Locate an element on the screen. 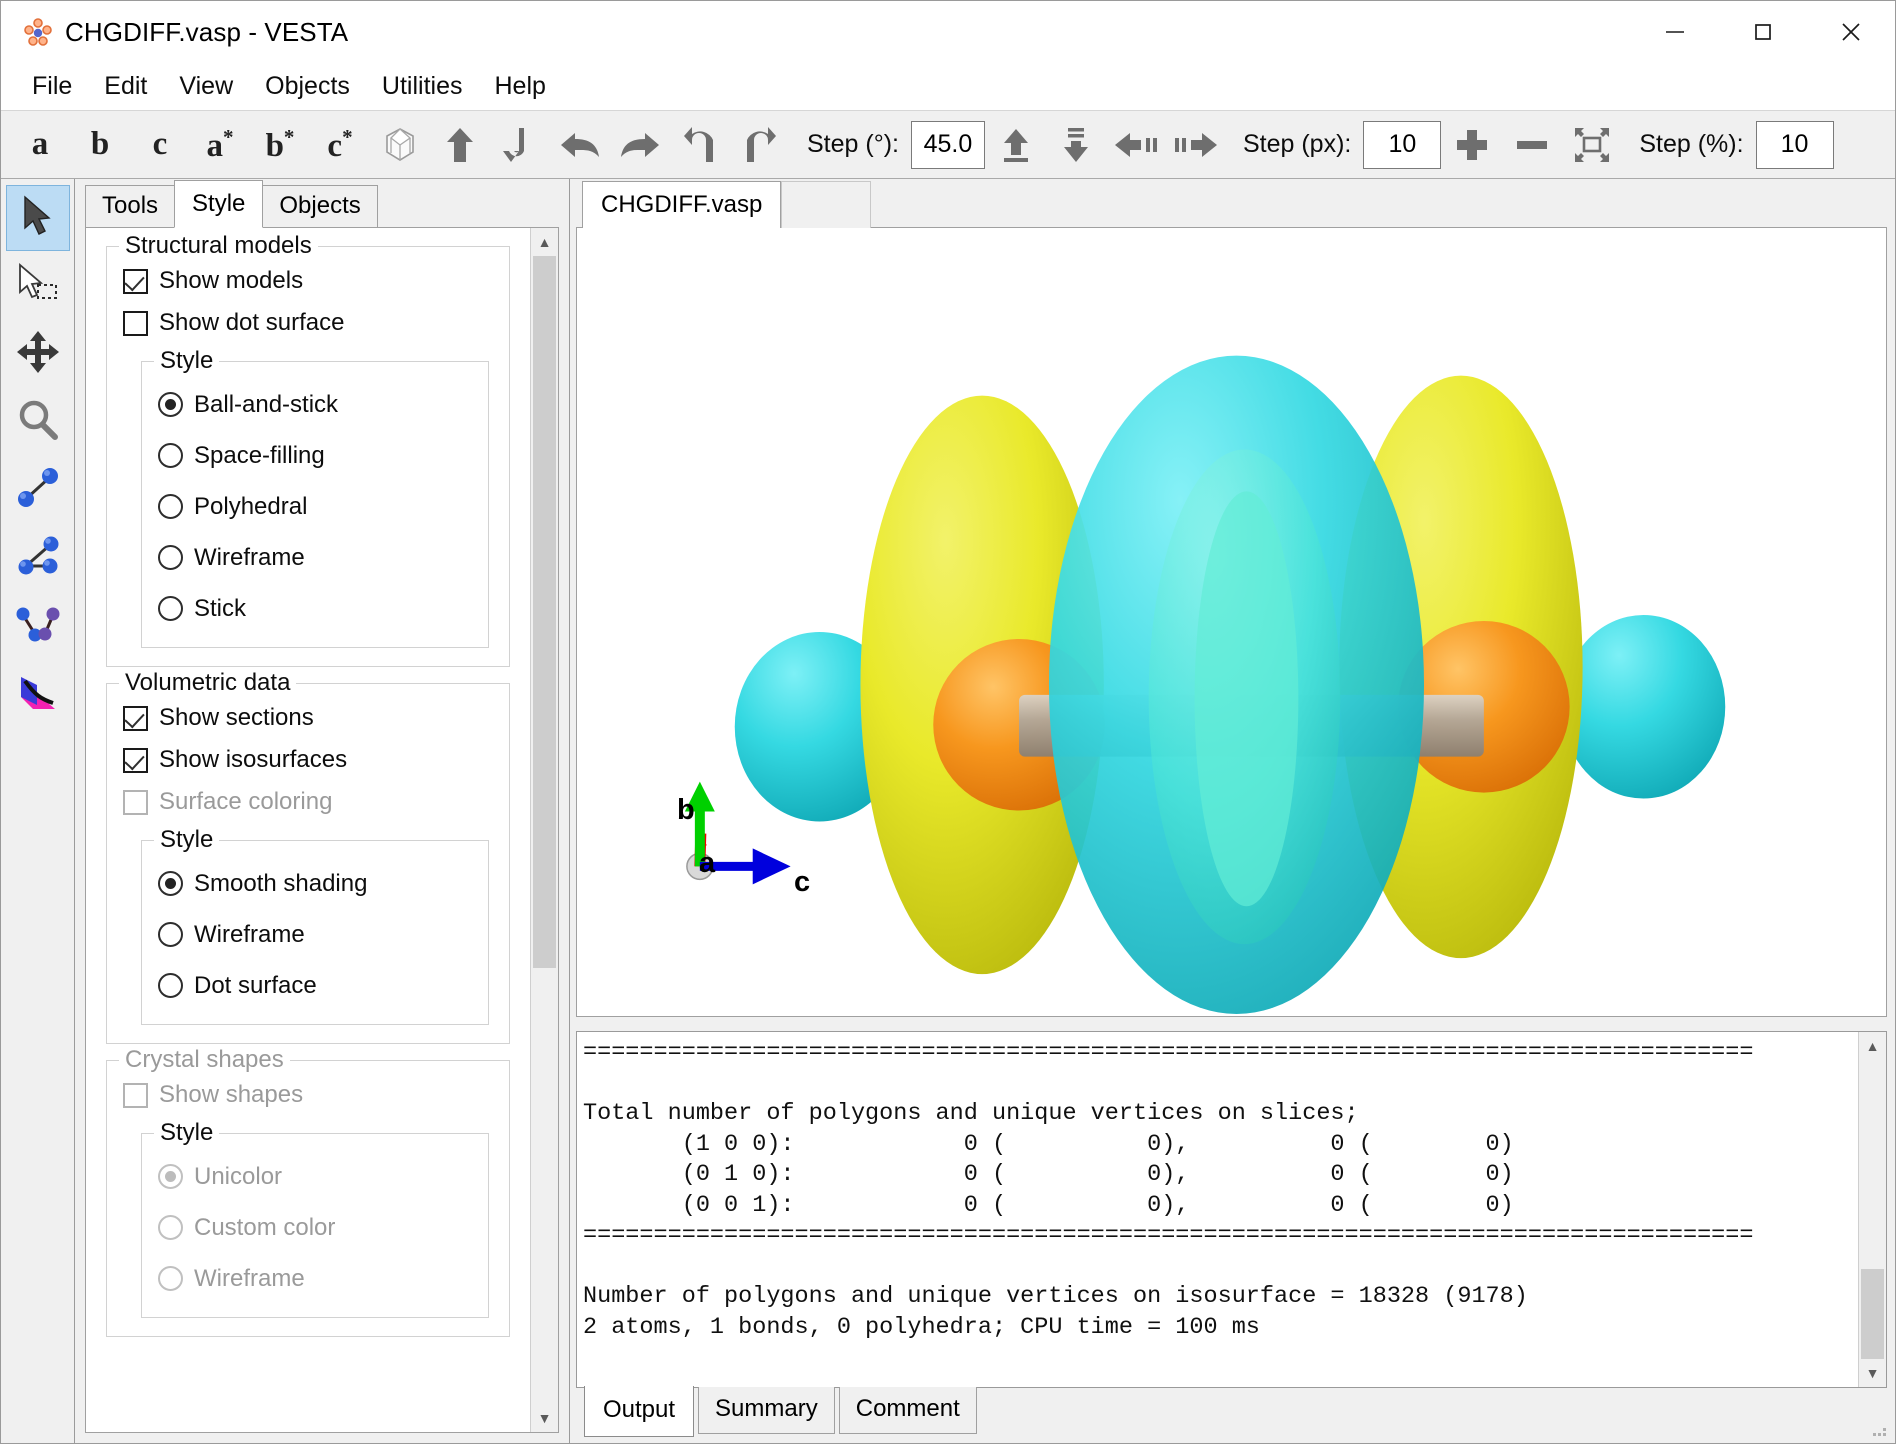 The height and width of the screenshot is (1444, 1896). menu-objects: Objects is located at coordinates (307, 86).